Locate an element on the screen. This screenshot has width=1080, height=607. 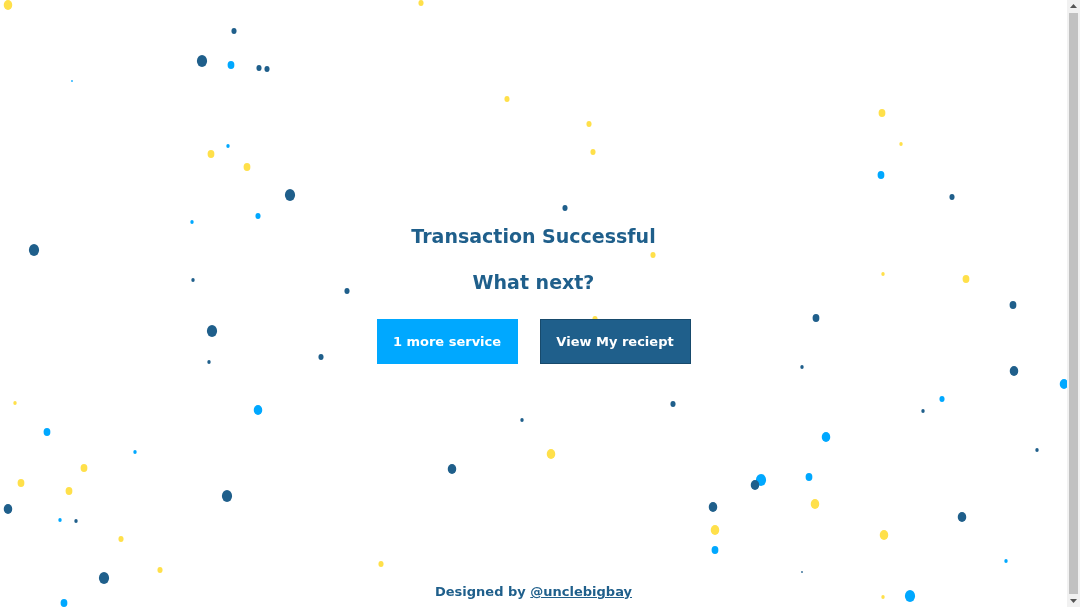
scrollbar-thumb is located at coordinates (1073, 303).